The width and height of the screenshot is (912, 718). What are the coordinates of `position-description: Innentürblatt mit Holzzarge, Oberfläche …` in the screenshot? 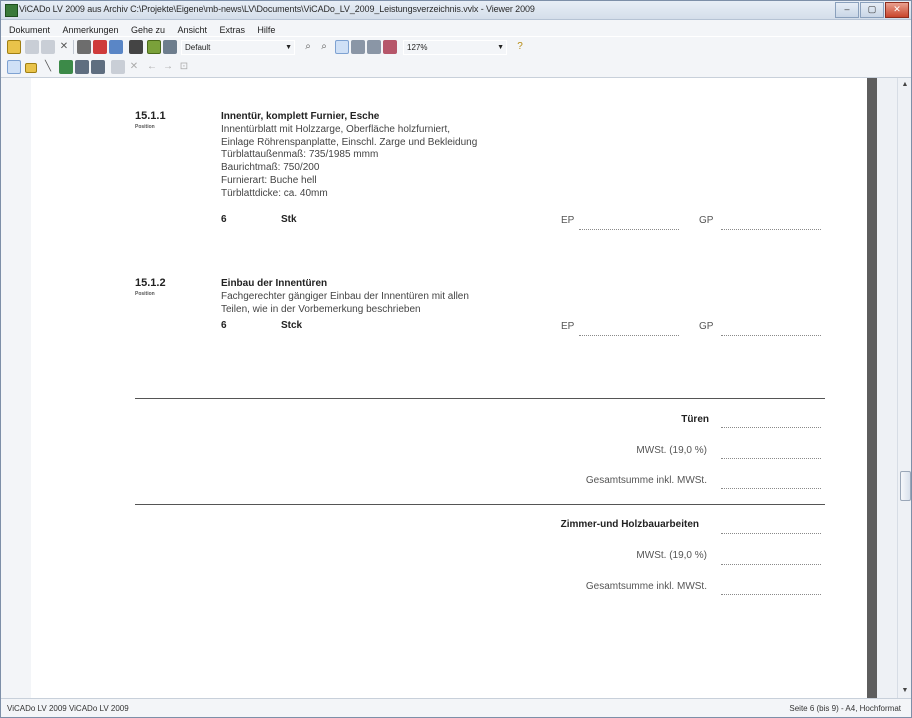 It's located at (349, 161).